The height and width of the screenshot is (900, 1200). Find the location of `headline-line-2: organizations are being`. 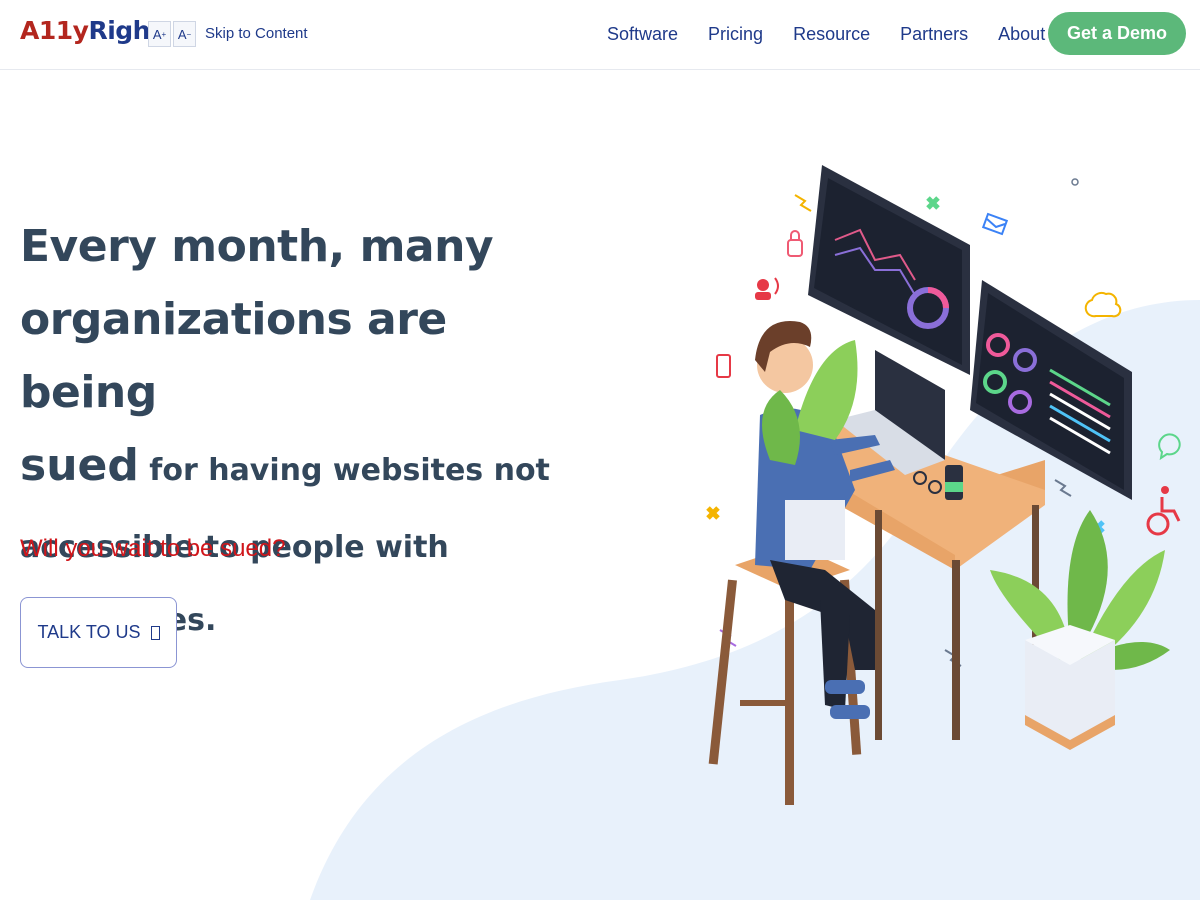

headline-line-2: organizations are being is located at coordinates (233, 356).